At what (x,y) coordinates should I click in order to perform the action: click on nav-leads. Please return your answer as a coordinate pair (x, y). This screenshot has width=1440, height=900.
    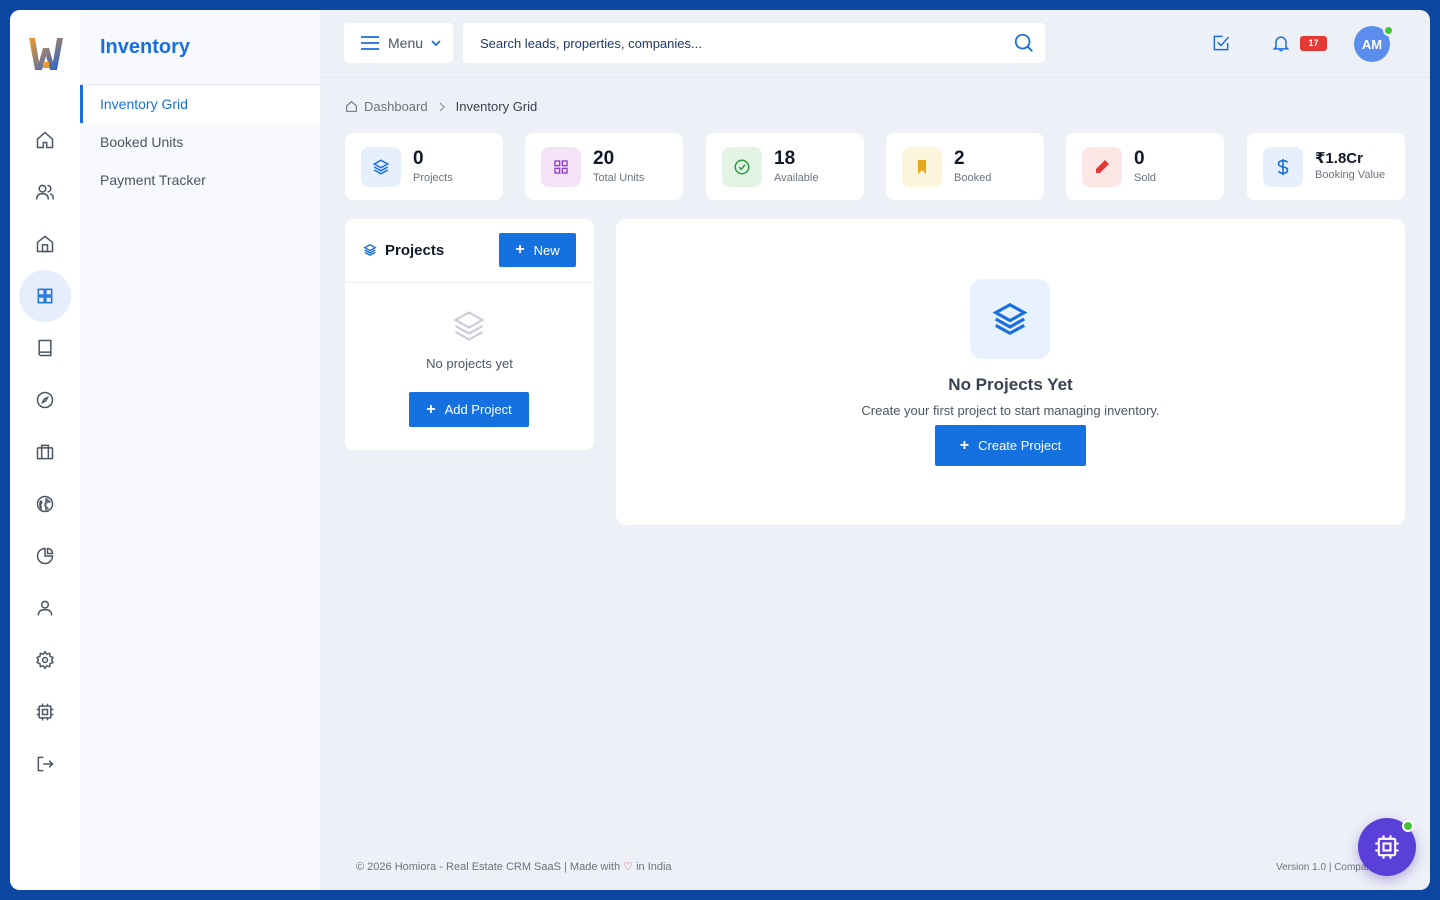
    Looking at the image, I should click on (45, 192).